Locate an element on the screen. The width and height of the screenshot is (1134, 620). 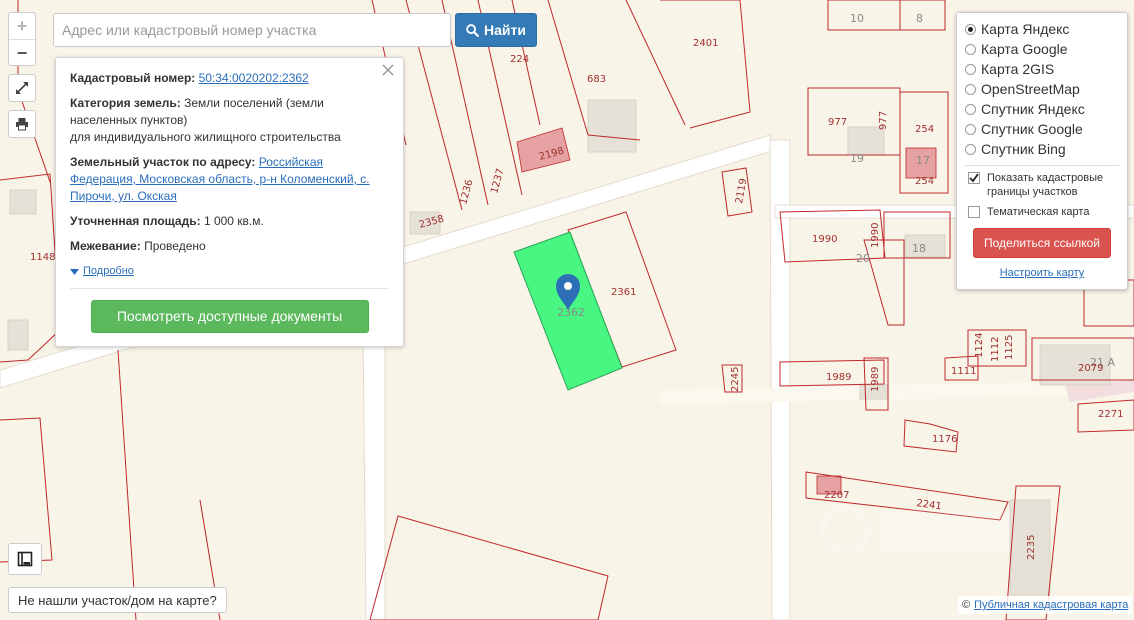
details-toggle: Подробно is located at coordinates (229, 271).